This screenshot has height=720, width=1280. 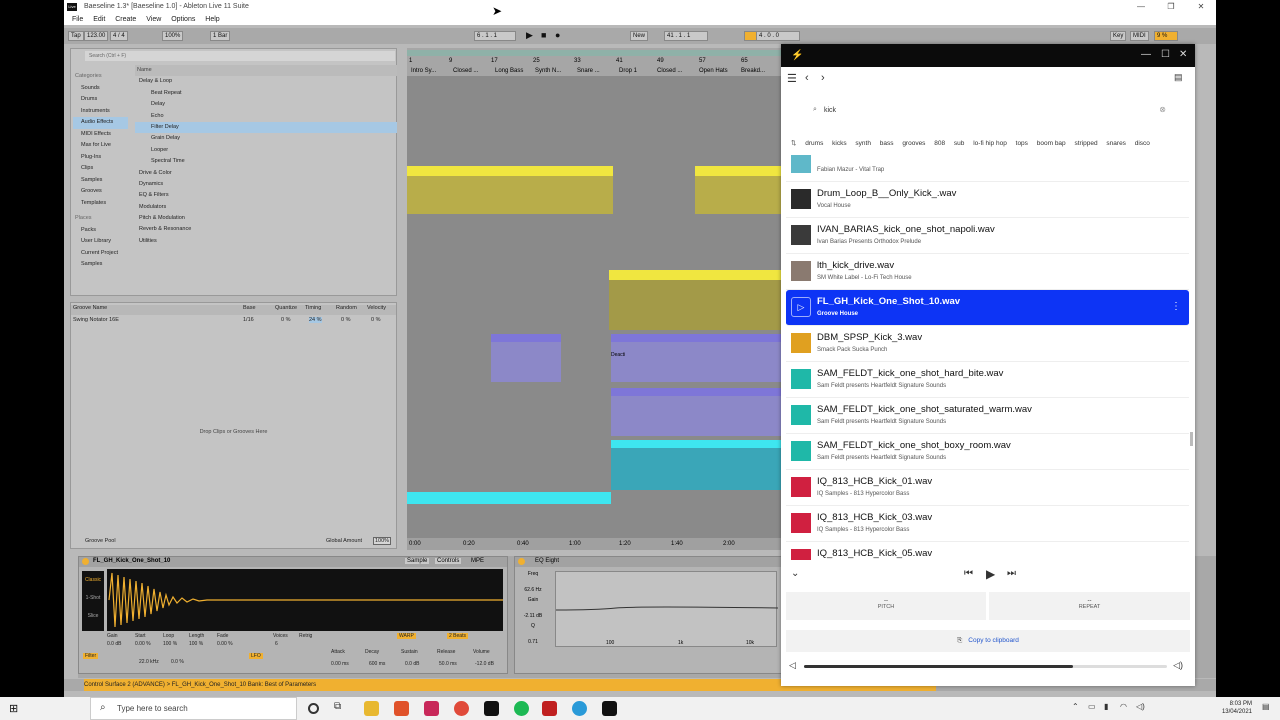 I want to click on sample-name: FL_GH_Kick_One_Shot_10.wav, so click(x=888, y=301).